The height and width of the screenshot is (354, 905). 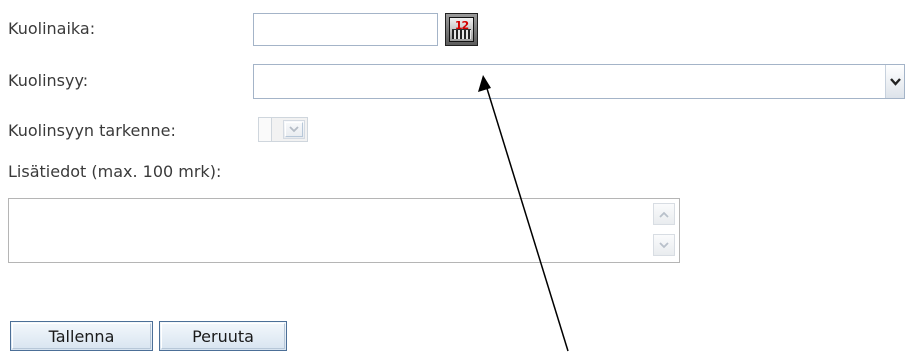 I want to click on death-cause-label: Kuolinsyy:, so click(x=48, y=80).